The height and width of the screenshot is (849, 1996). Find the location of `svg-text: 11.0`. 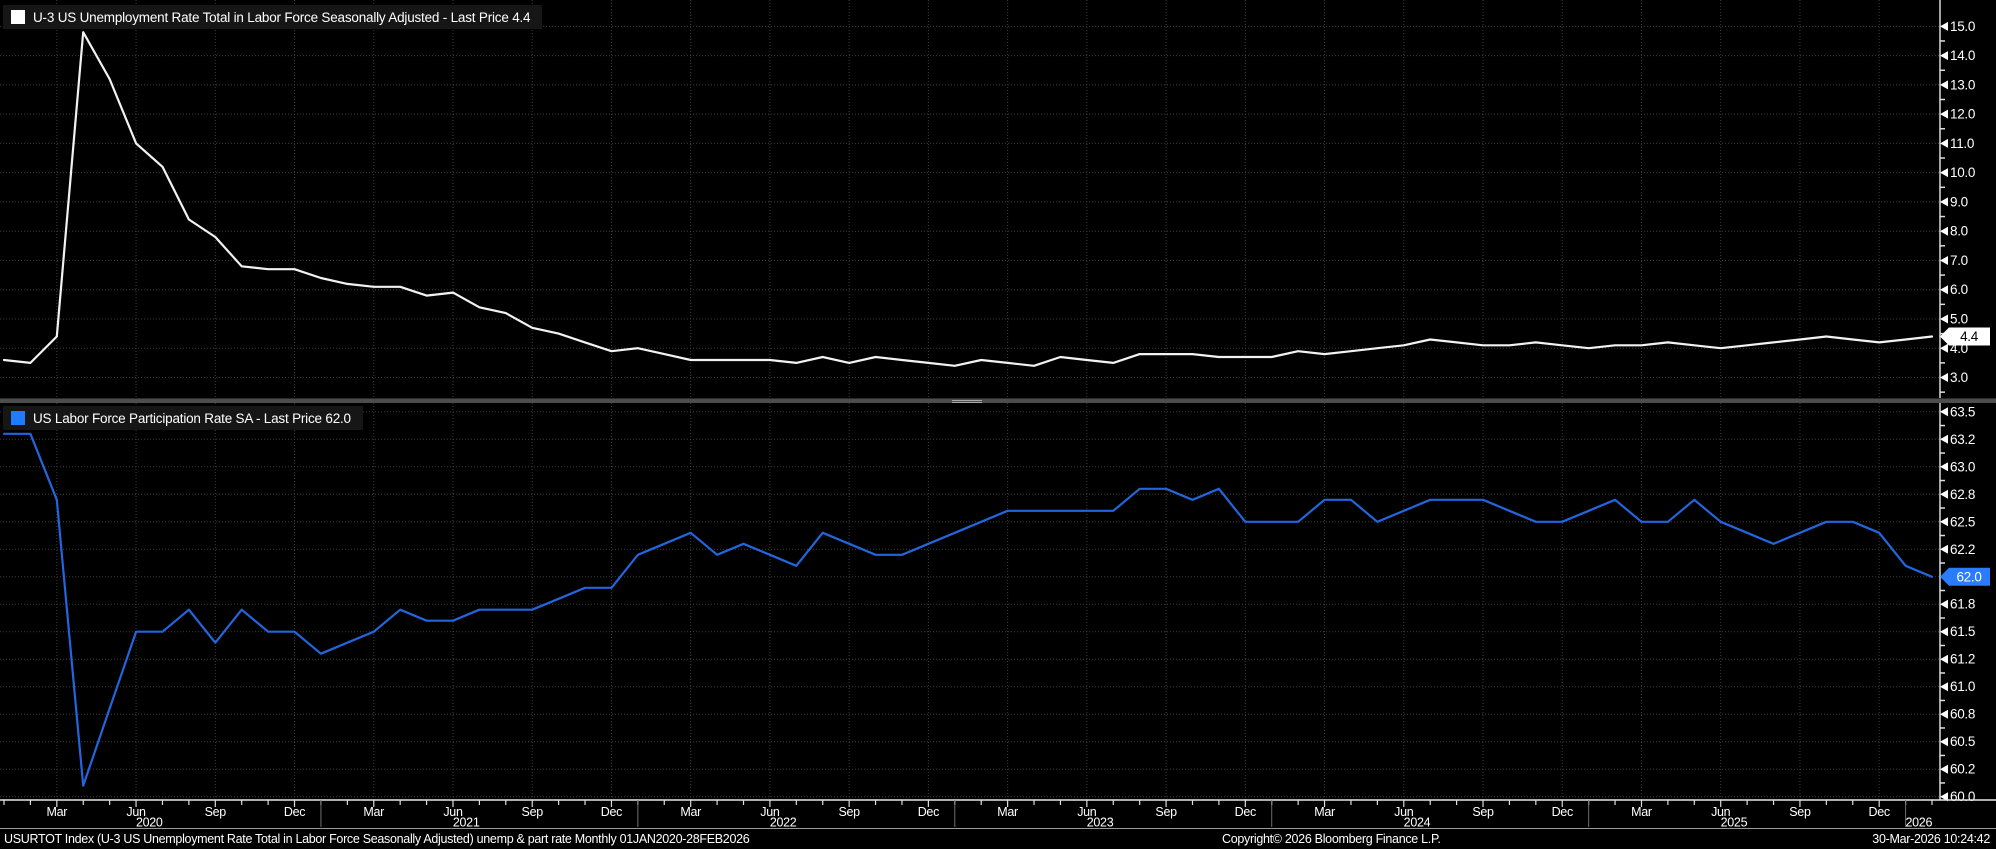

svg-text: 11.0 is located at coordinates (1962, 143).